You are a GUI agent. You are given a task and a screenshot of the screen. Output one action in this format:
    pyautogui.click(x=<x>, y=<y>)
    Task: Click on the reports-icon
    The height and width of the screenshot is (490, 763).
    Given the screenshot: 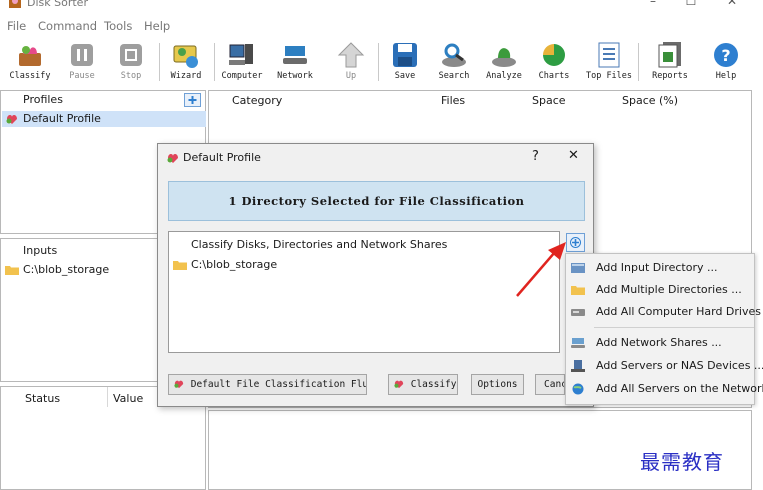 What is the action you would take?
    pyautogui.click(x=669, y=55)
    